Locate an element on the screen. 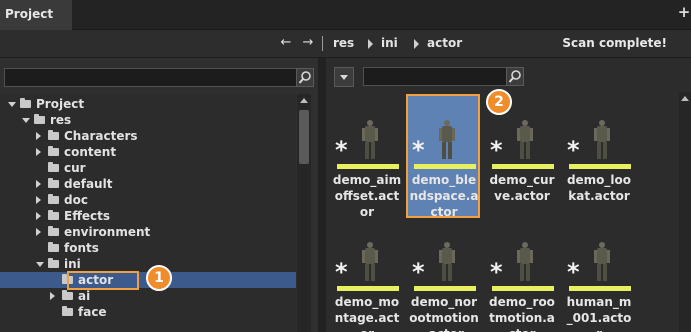 The height and width of the screenshot is (332, 691). asset-search-button is located at coordinates (515, 76).